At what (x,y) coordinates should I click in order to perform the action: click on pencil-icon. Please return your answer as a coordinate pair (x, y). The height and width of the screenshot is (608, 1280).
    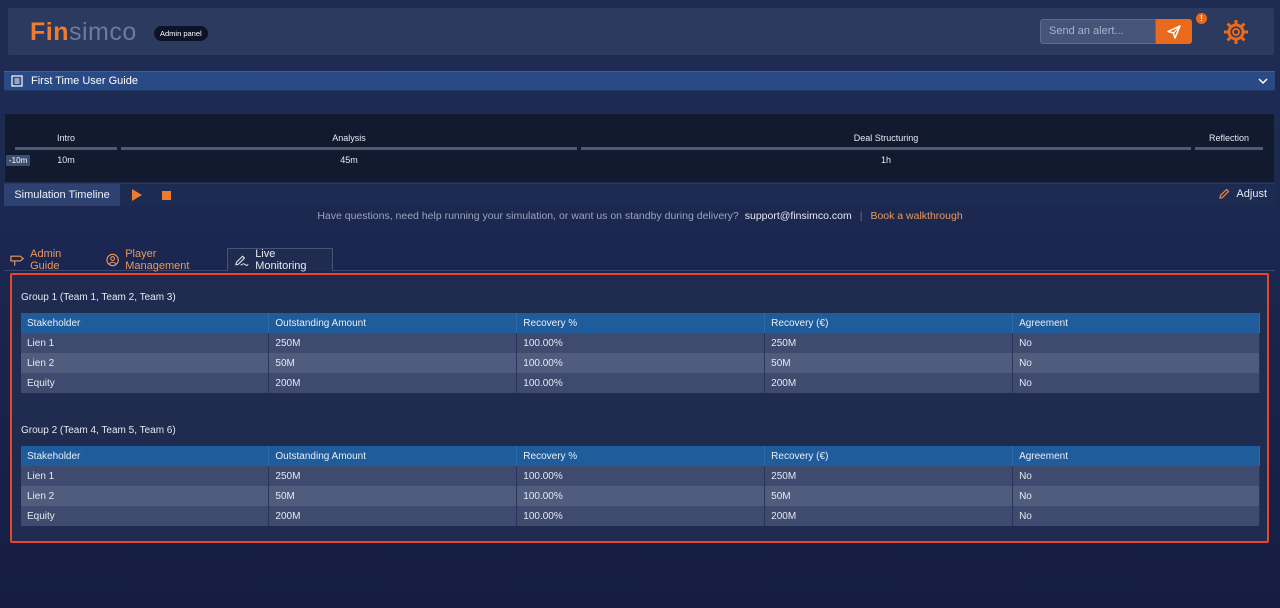
    Looking at the image, I should click on (1224, 193).